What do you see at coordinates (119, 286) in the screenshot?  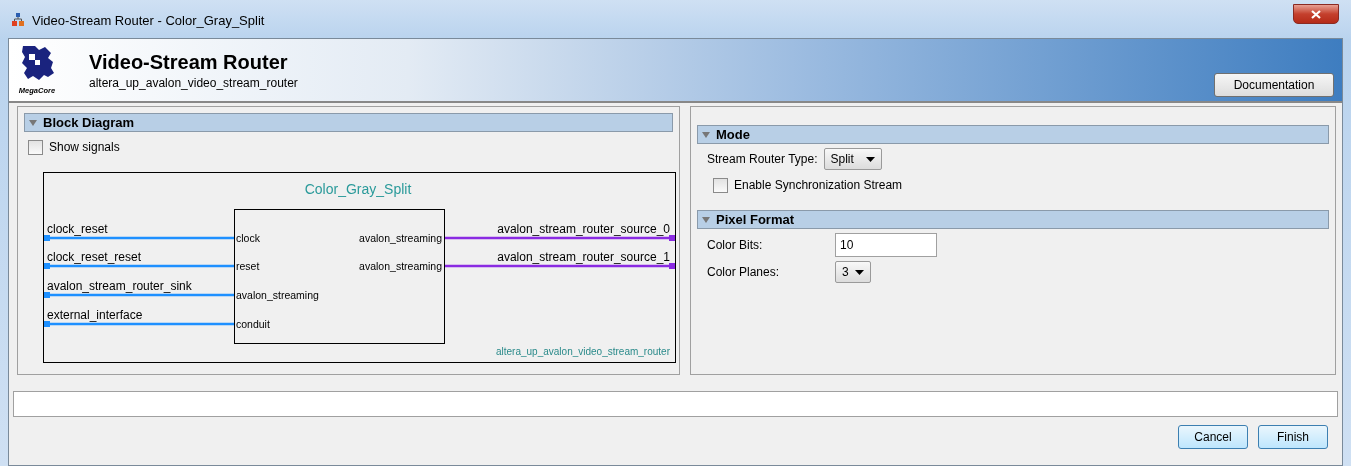 I see `interface-label: avalon_stream_router_sink` at bounding box center [119, 286].